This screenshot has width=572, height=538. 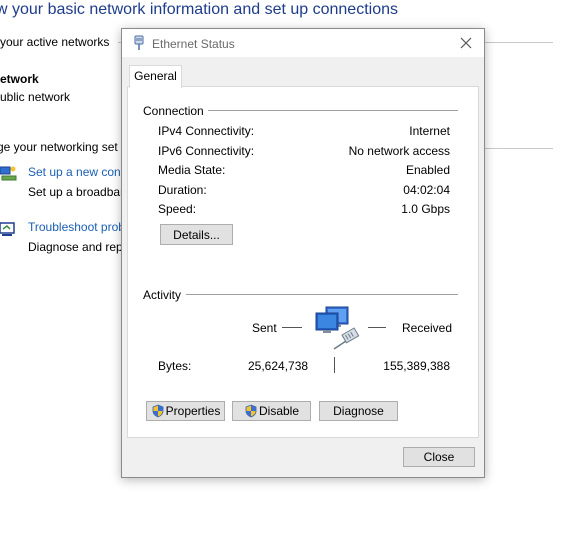 What do you see at coordinates (79, 247) in the screenshot?
I see `troubleshoot-description: Diagnose and repa` at bounding box center [79, 247].